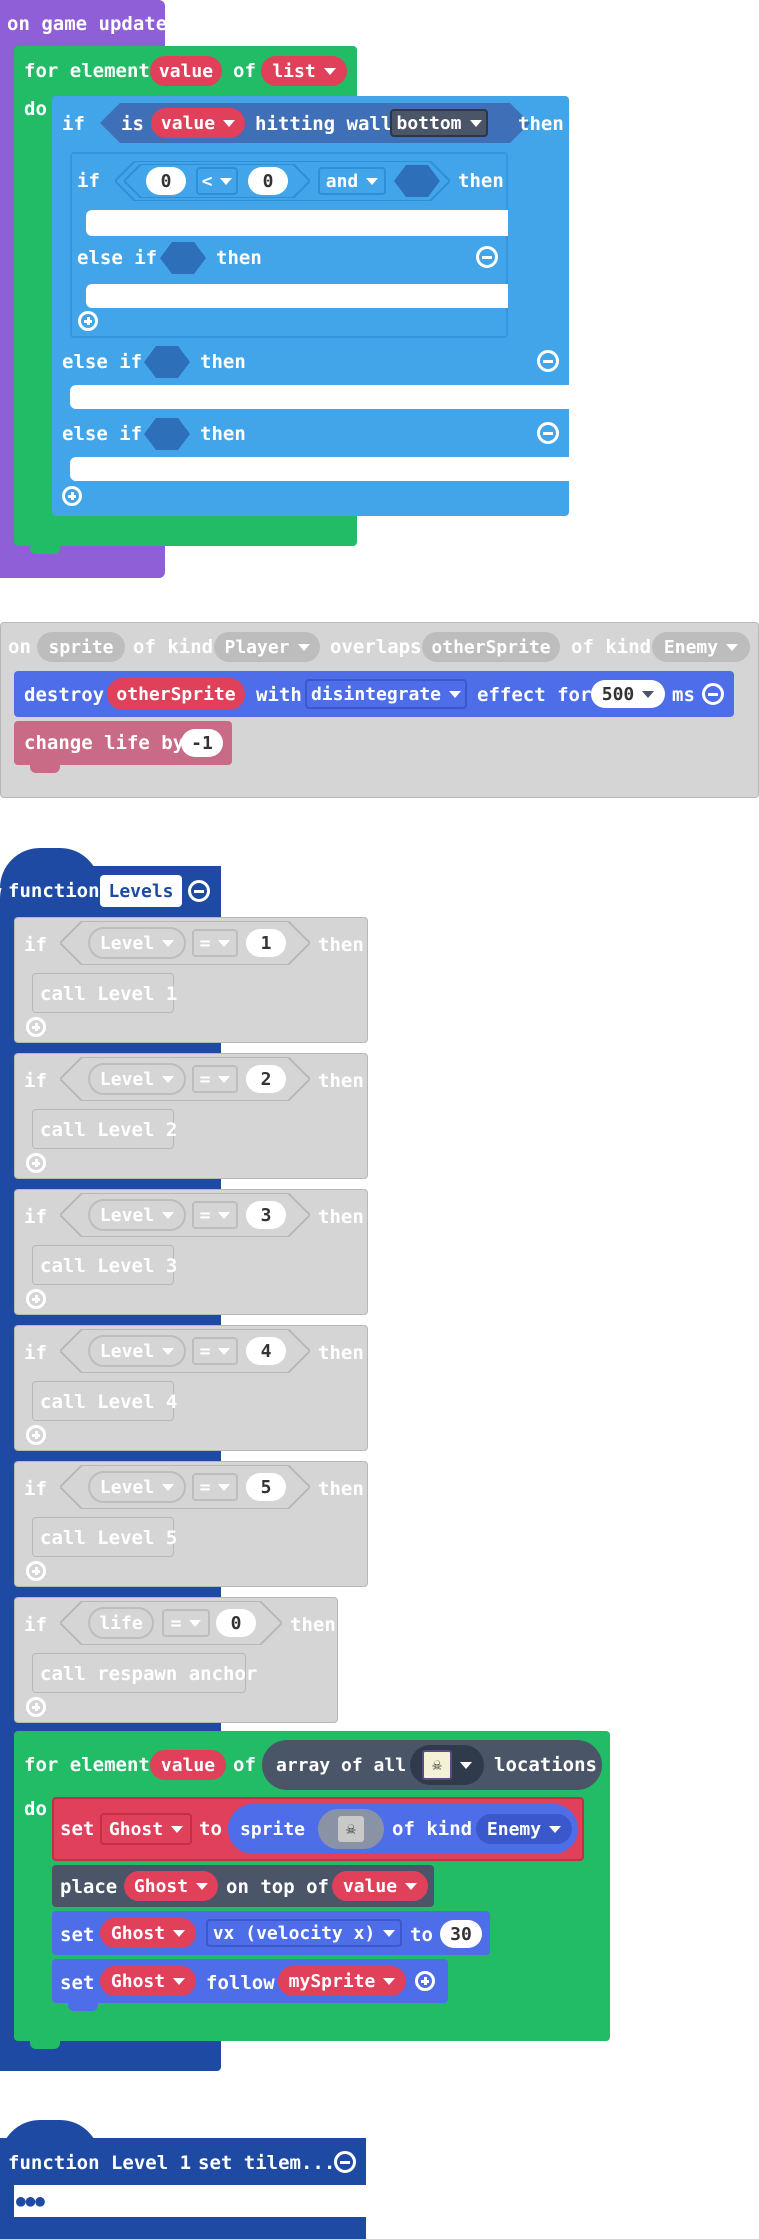 This screenshot has width=759, height=2239. Describe the element at coordinates (524, 1829) in the screenshot. I see `enemy-kind-dropdown: Enemy` at that location.